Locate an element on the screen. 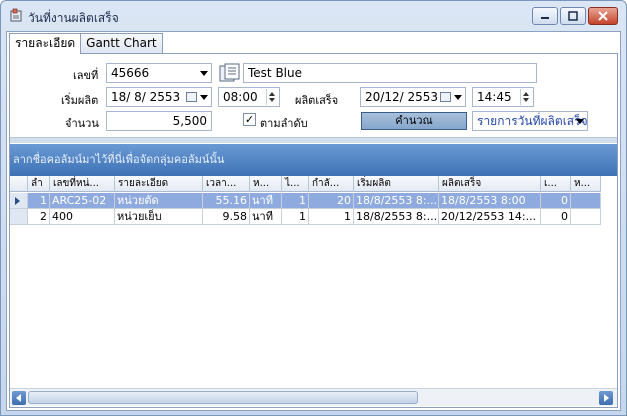 This screenshot has width=627, height=416. cell-detail: หน่วยตัด is located at coordinates (159, 201).